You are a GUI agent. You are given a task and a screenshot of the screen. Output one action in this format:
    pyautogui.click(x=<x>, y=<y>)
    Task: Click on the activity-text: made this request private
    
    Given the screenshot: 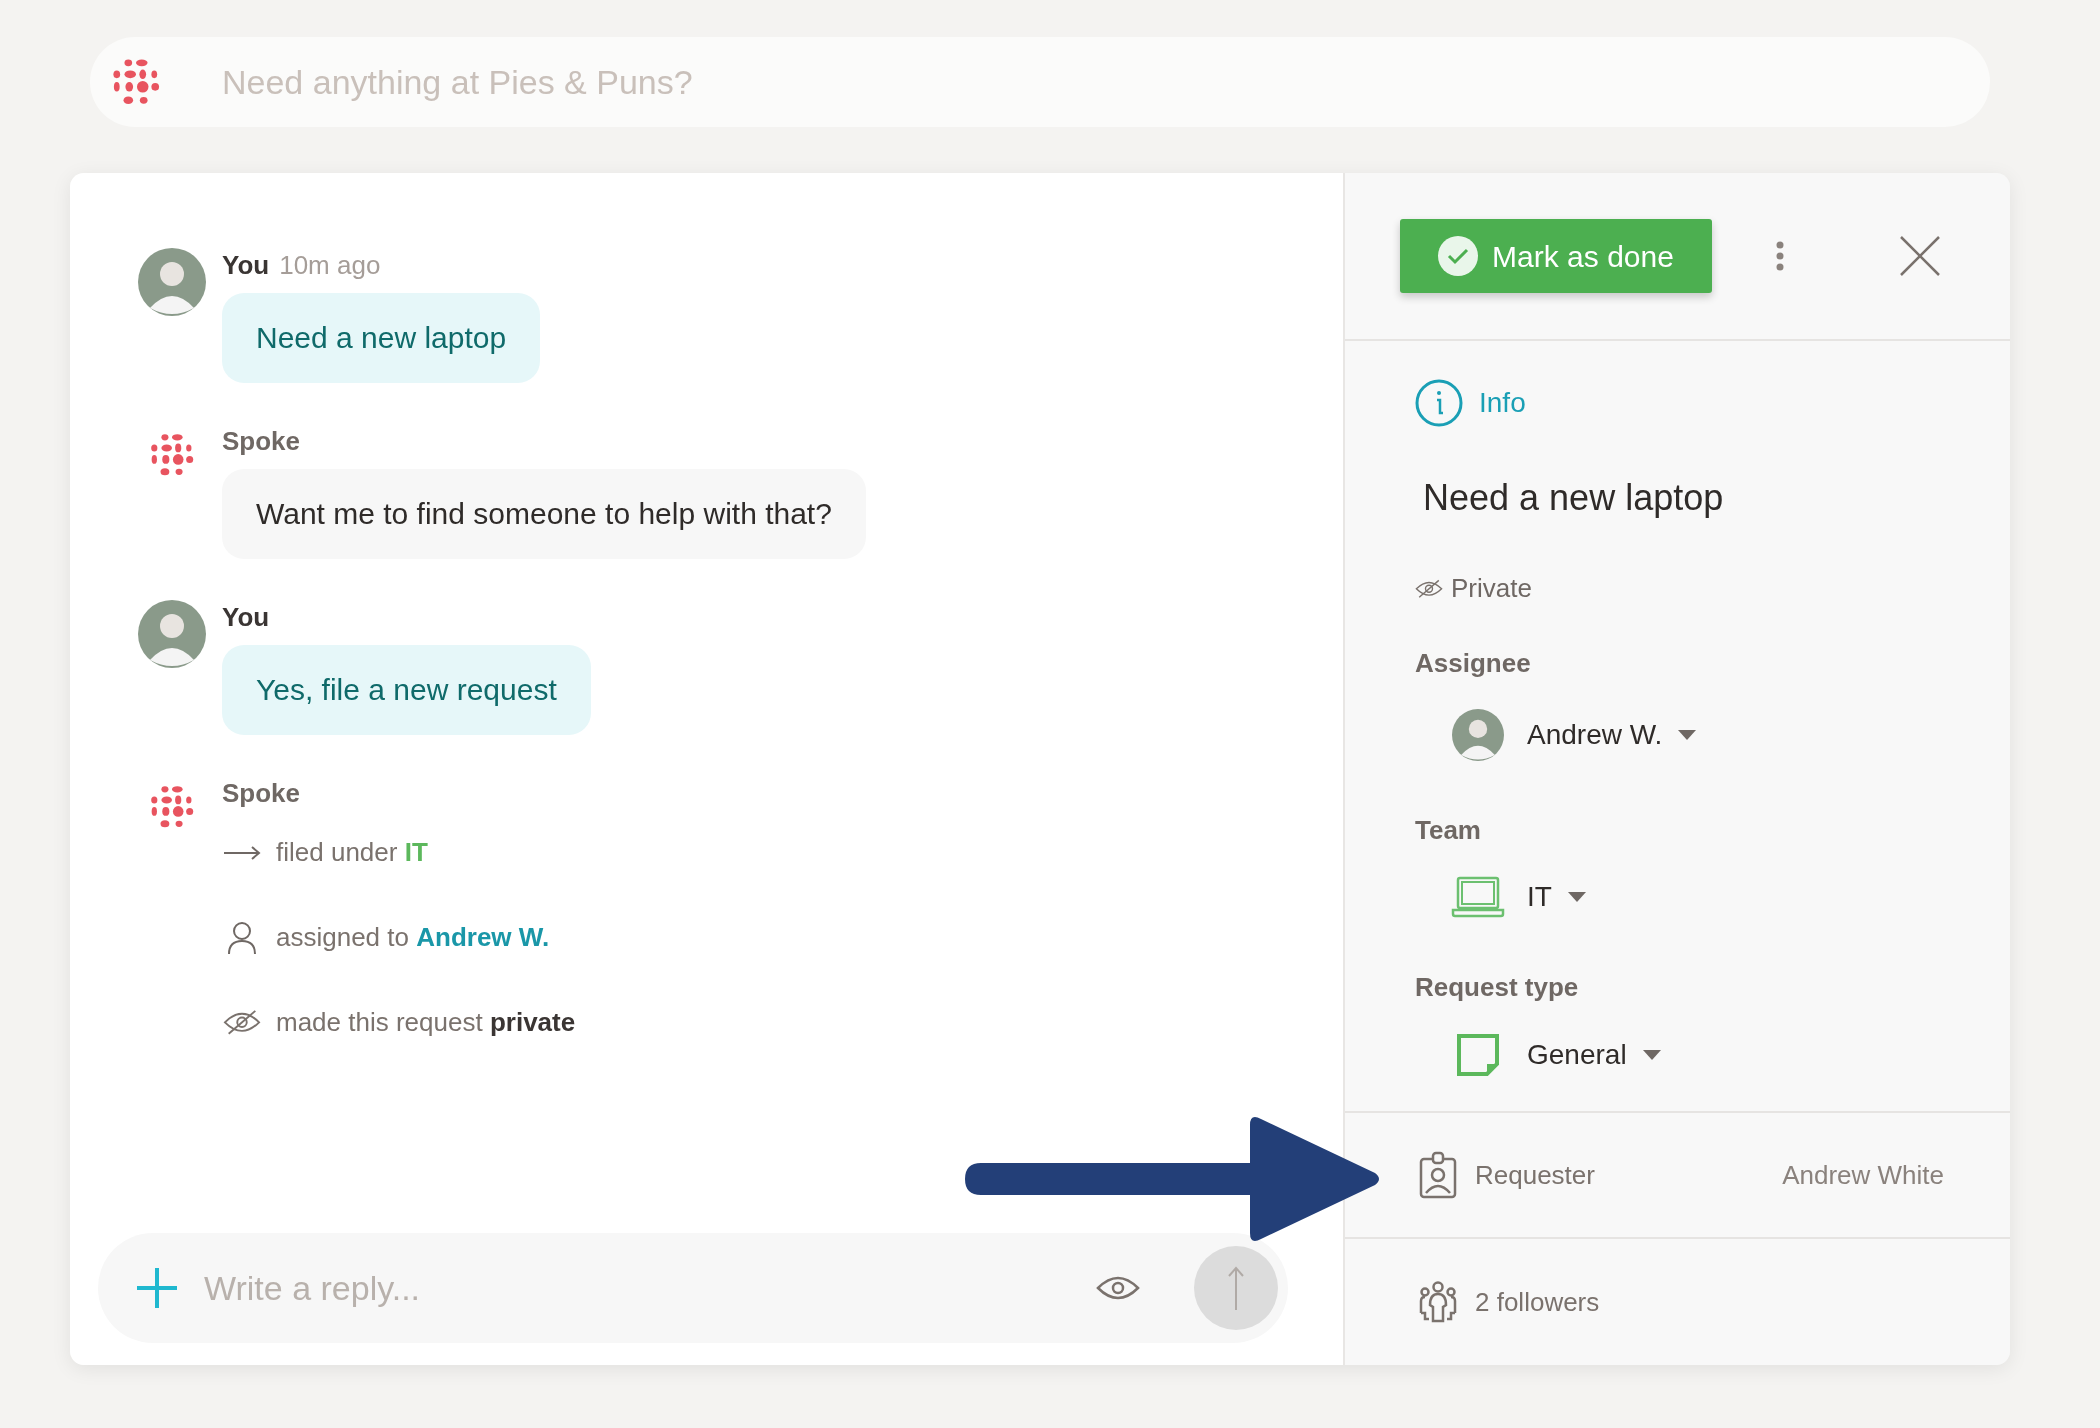 What is the action you would take?
    pyautogui.click(x=426, y=1022)
    